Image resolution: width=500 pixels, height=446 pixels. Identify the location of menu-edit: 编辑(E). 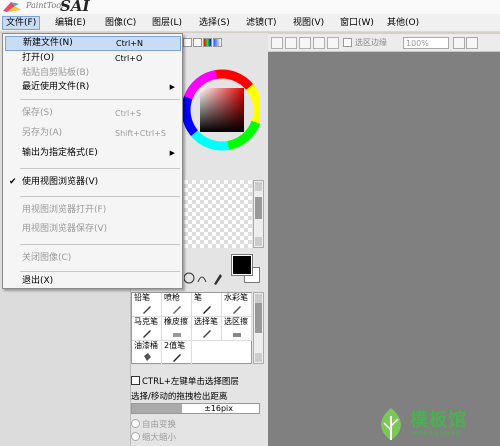
(70, 23).